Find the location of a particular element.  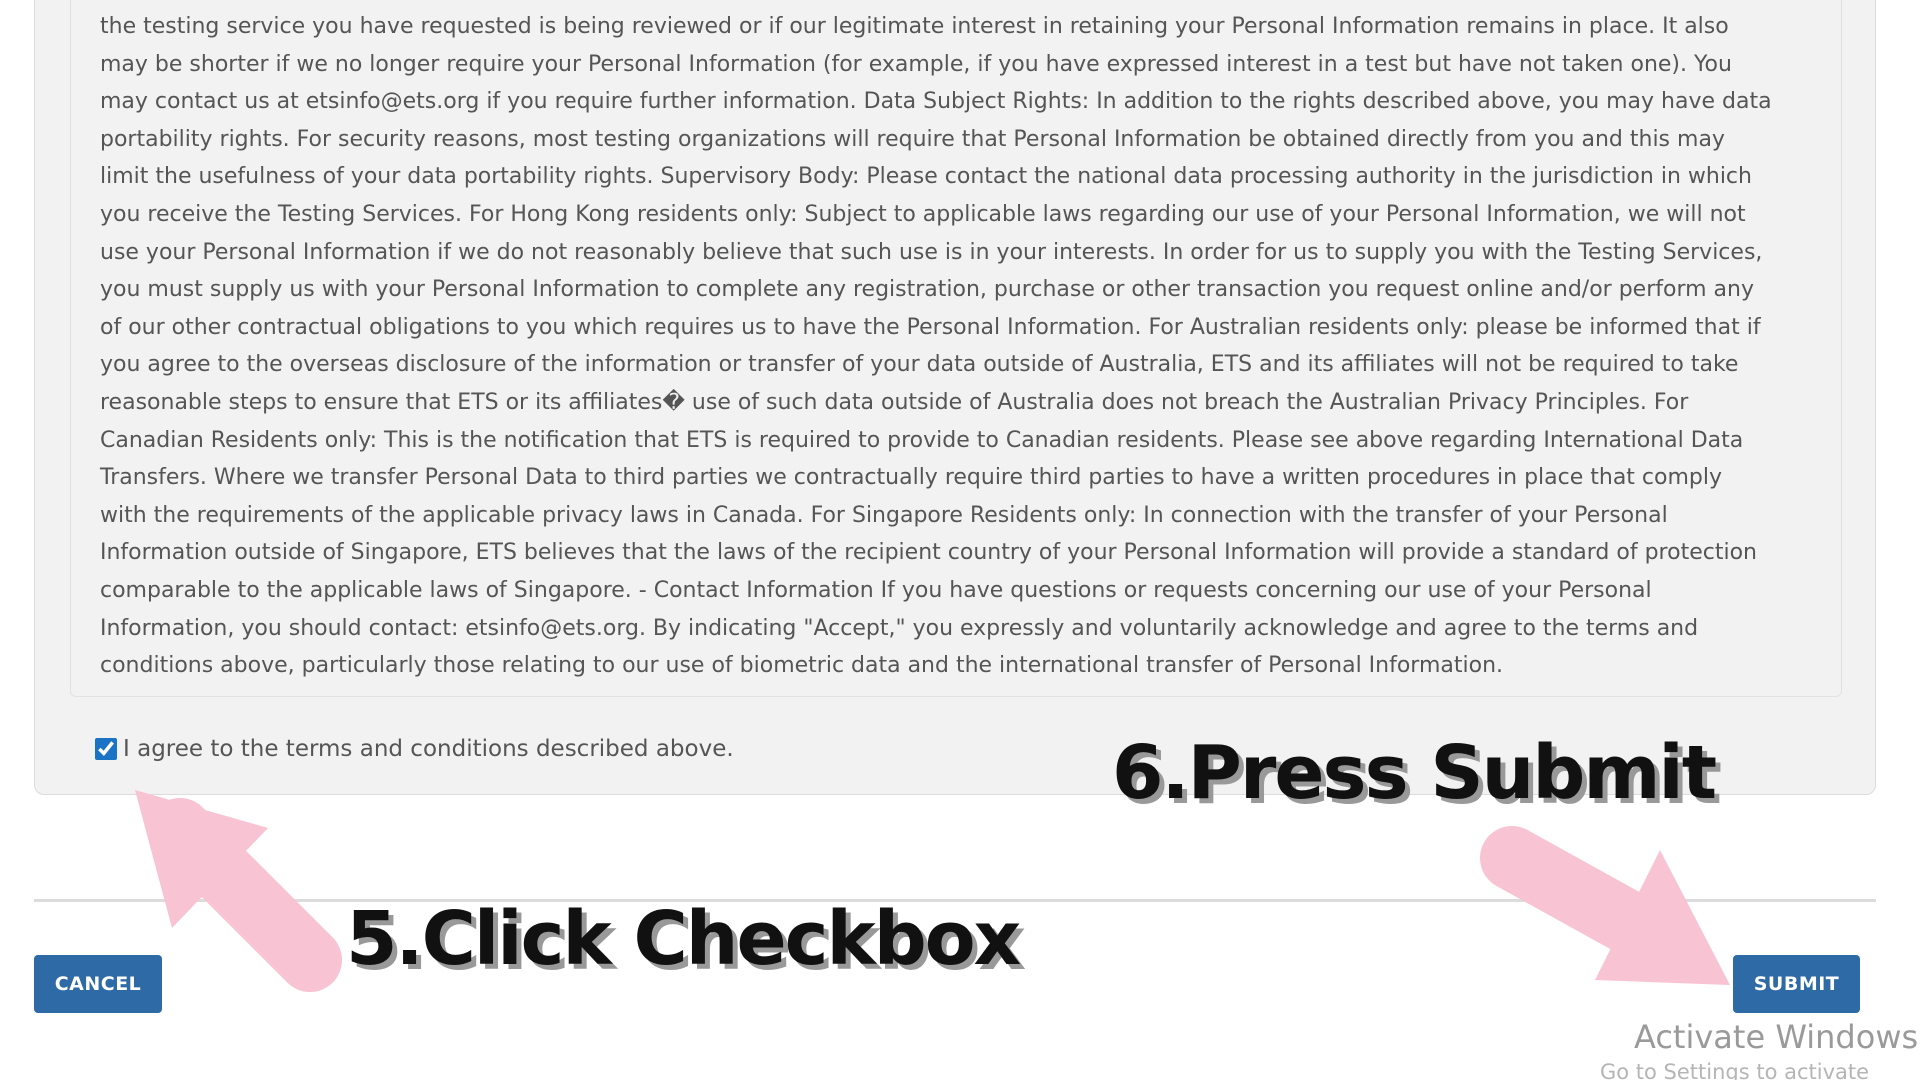

activate-windows-watermark: Activate Windows is located at coordinates (1776, 1037).